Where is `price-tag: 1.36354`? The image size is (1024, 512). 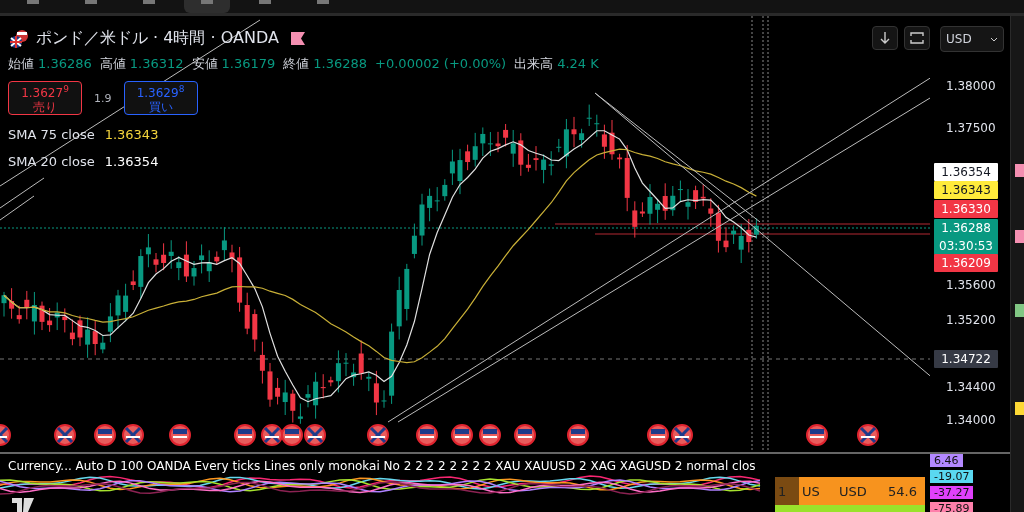 price-tag: 1.36354 is located at coordinates (966, 172).